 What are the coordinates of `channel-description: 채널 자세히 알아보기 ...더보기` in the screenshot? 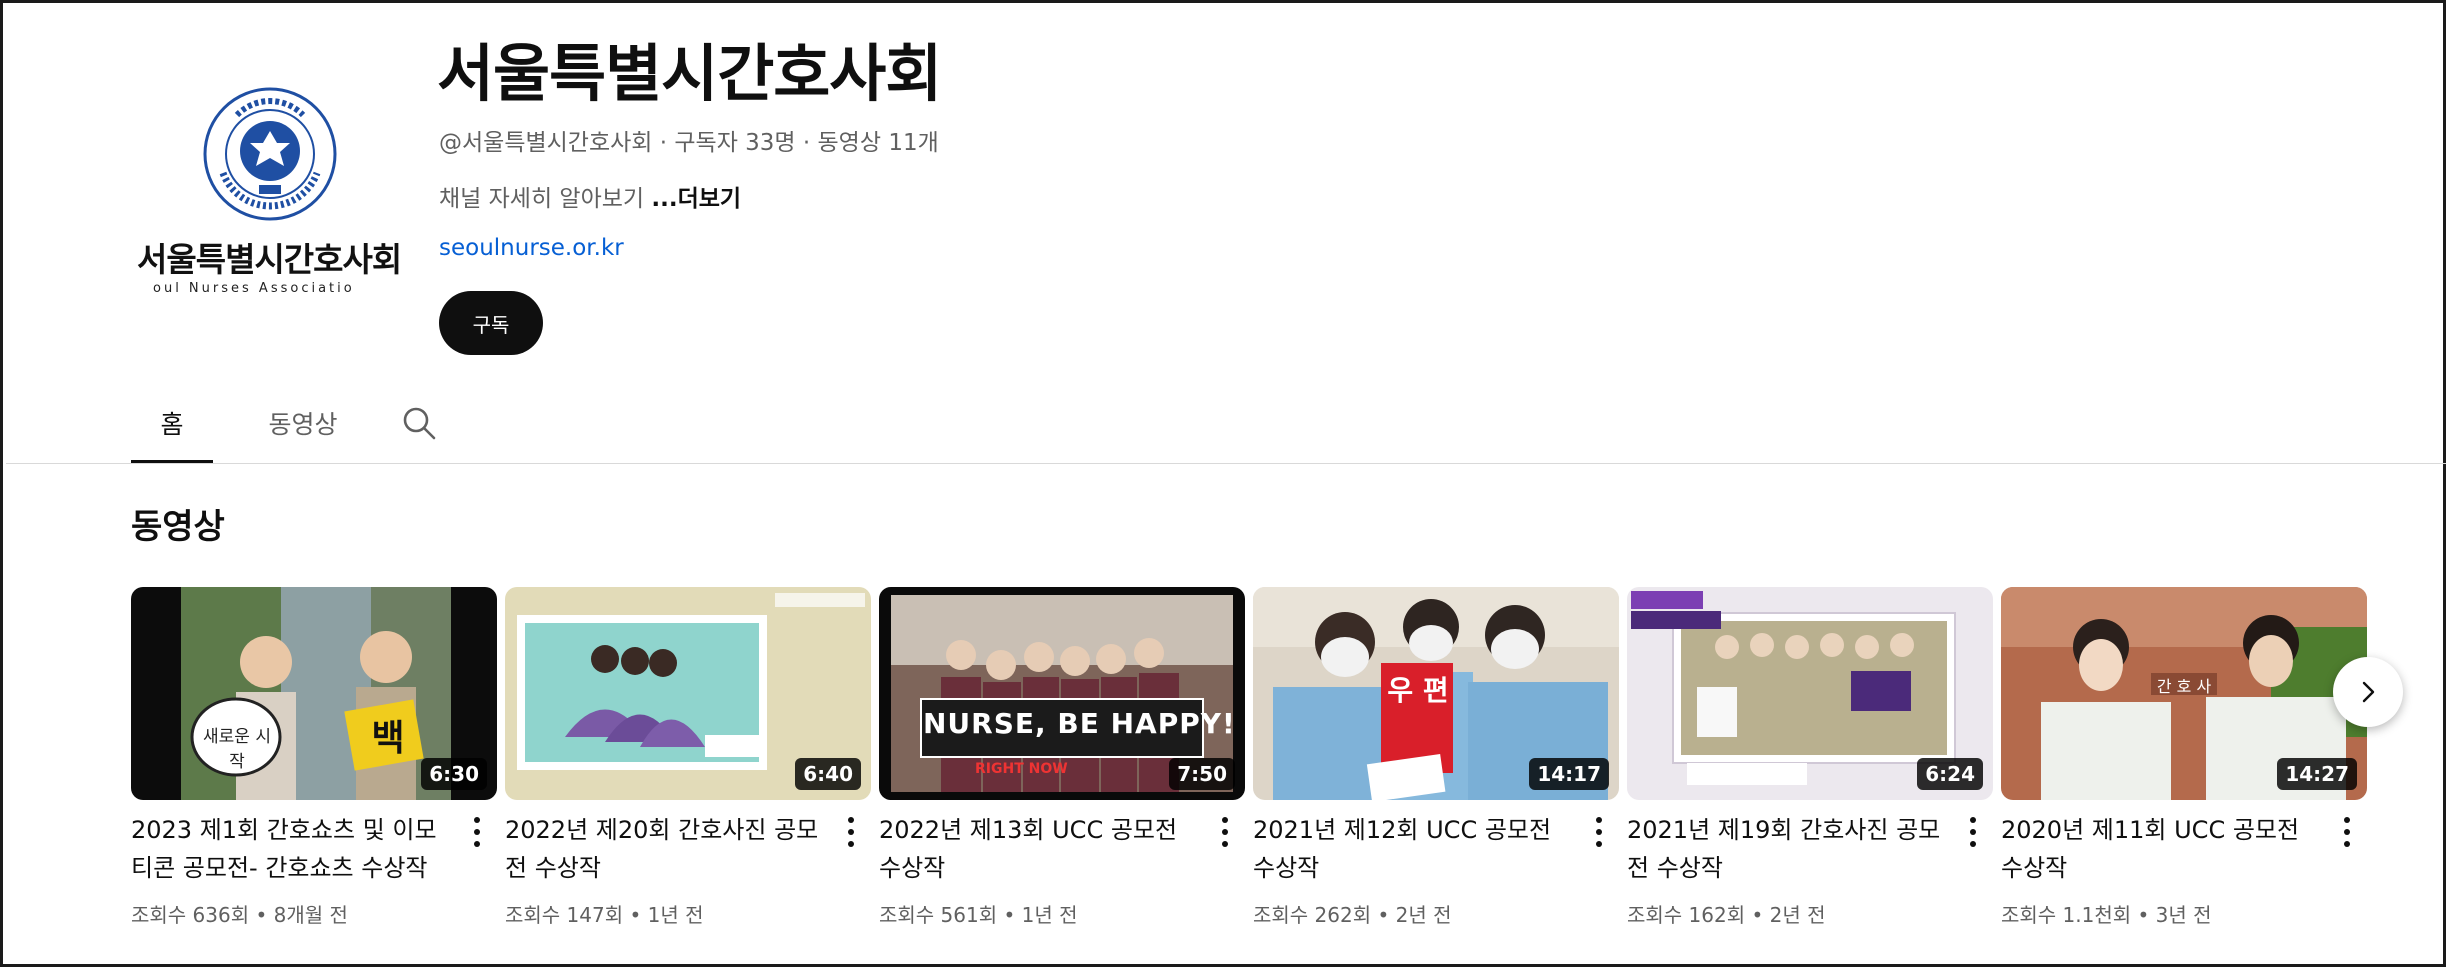 It's located at (590, 196).